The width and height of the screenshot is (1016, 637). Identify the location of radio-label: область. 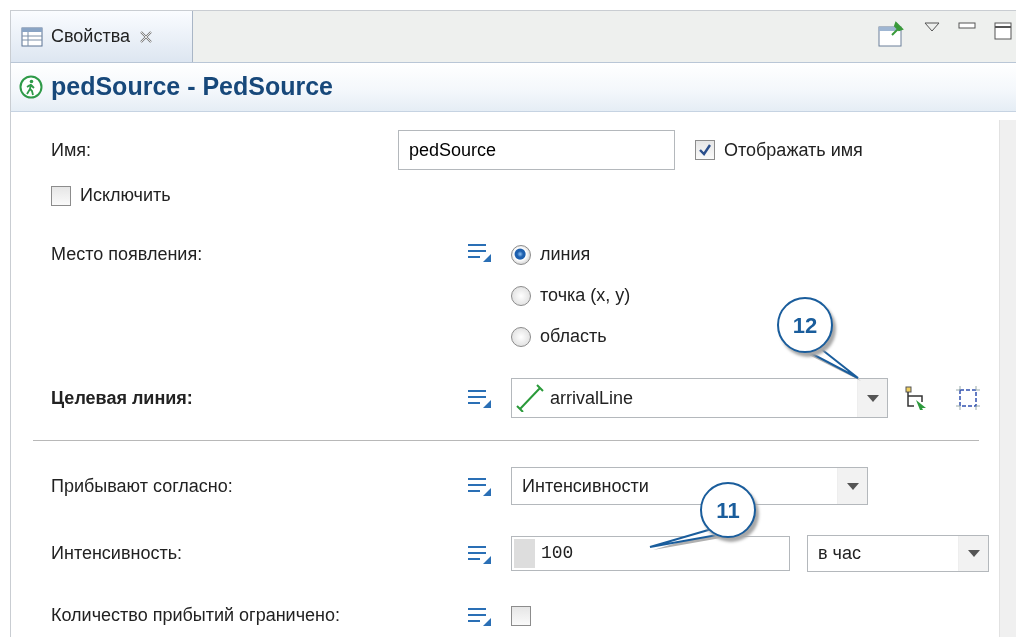
(573, 336).